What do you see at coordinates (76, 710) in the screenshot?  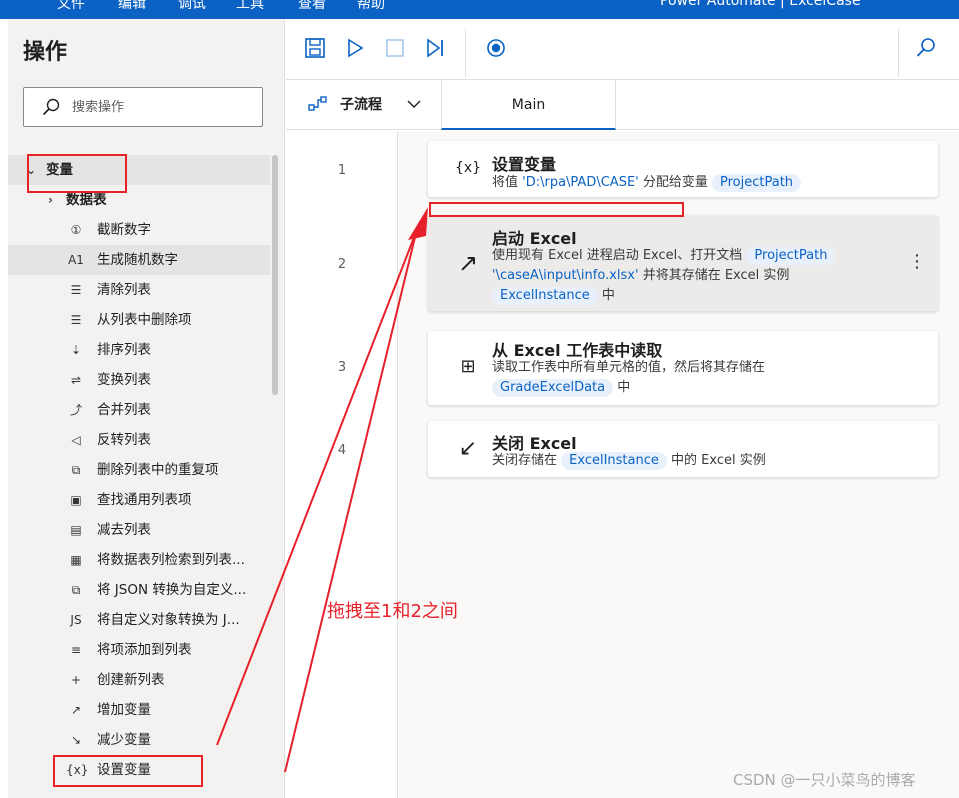 I see `increase-trend-icon: ↗` at bounding box center [76, 710].